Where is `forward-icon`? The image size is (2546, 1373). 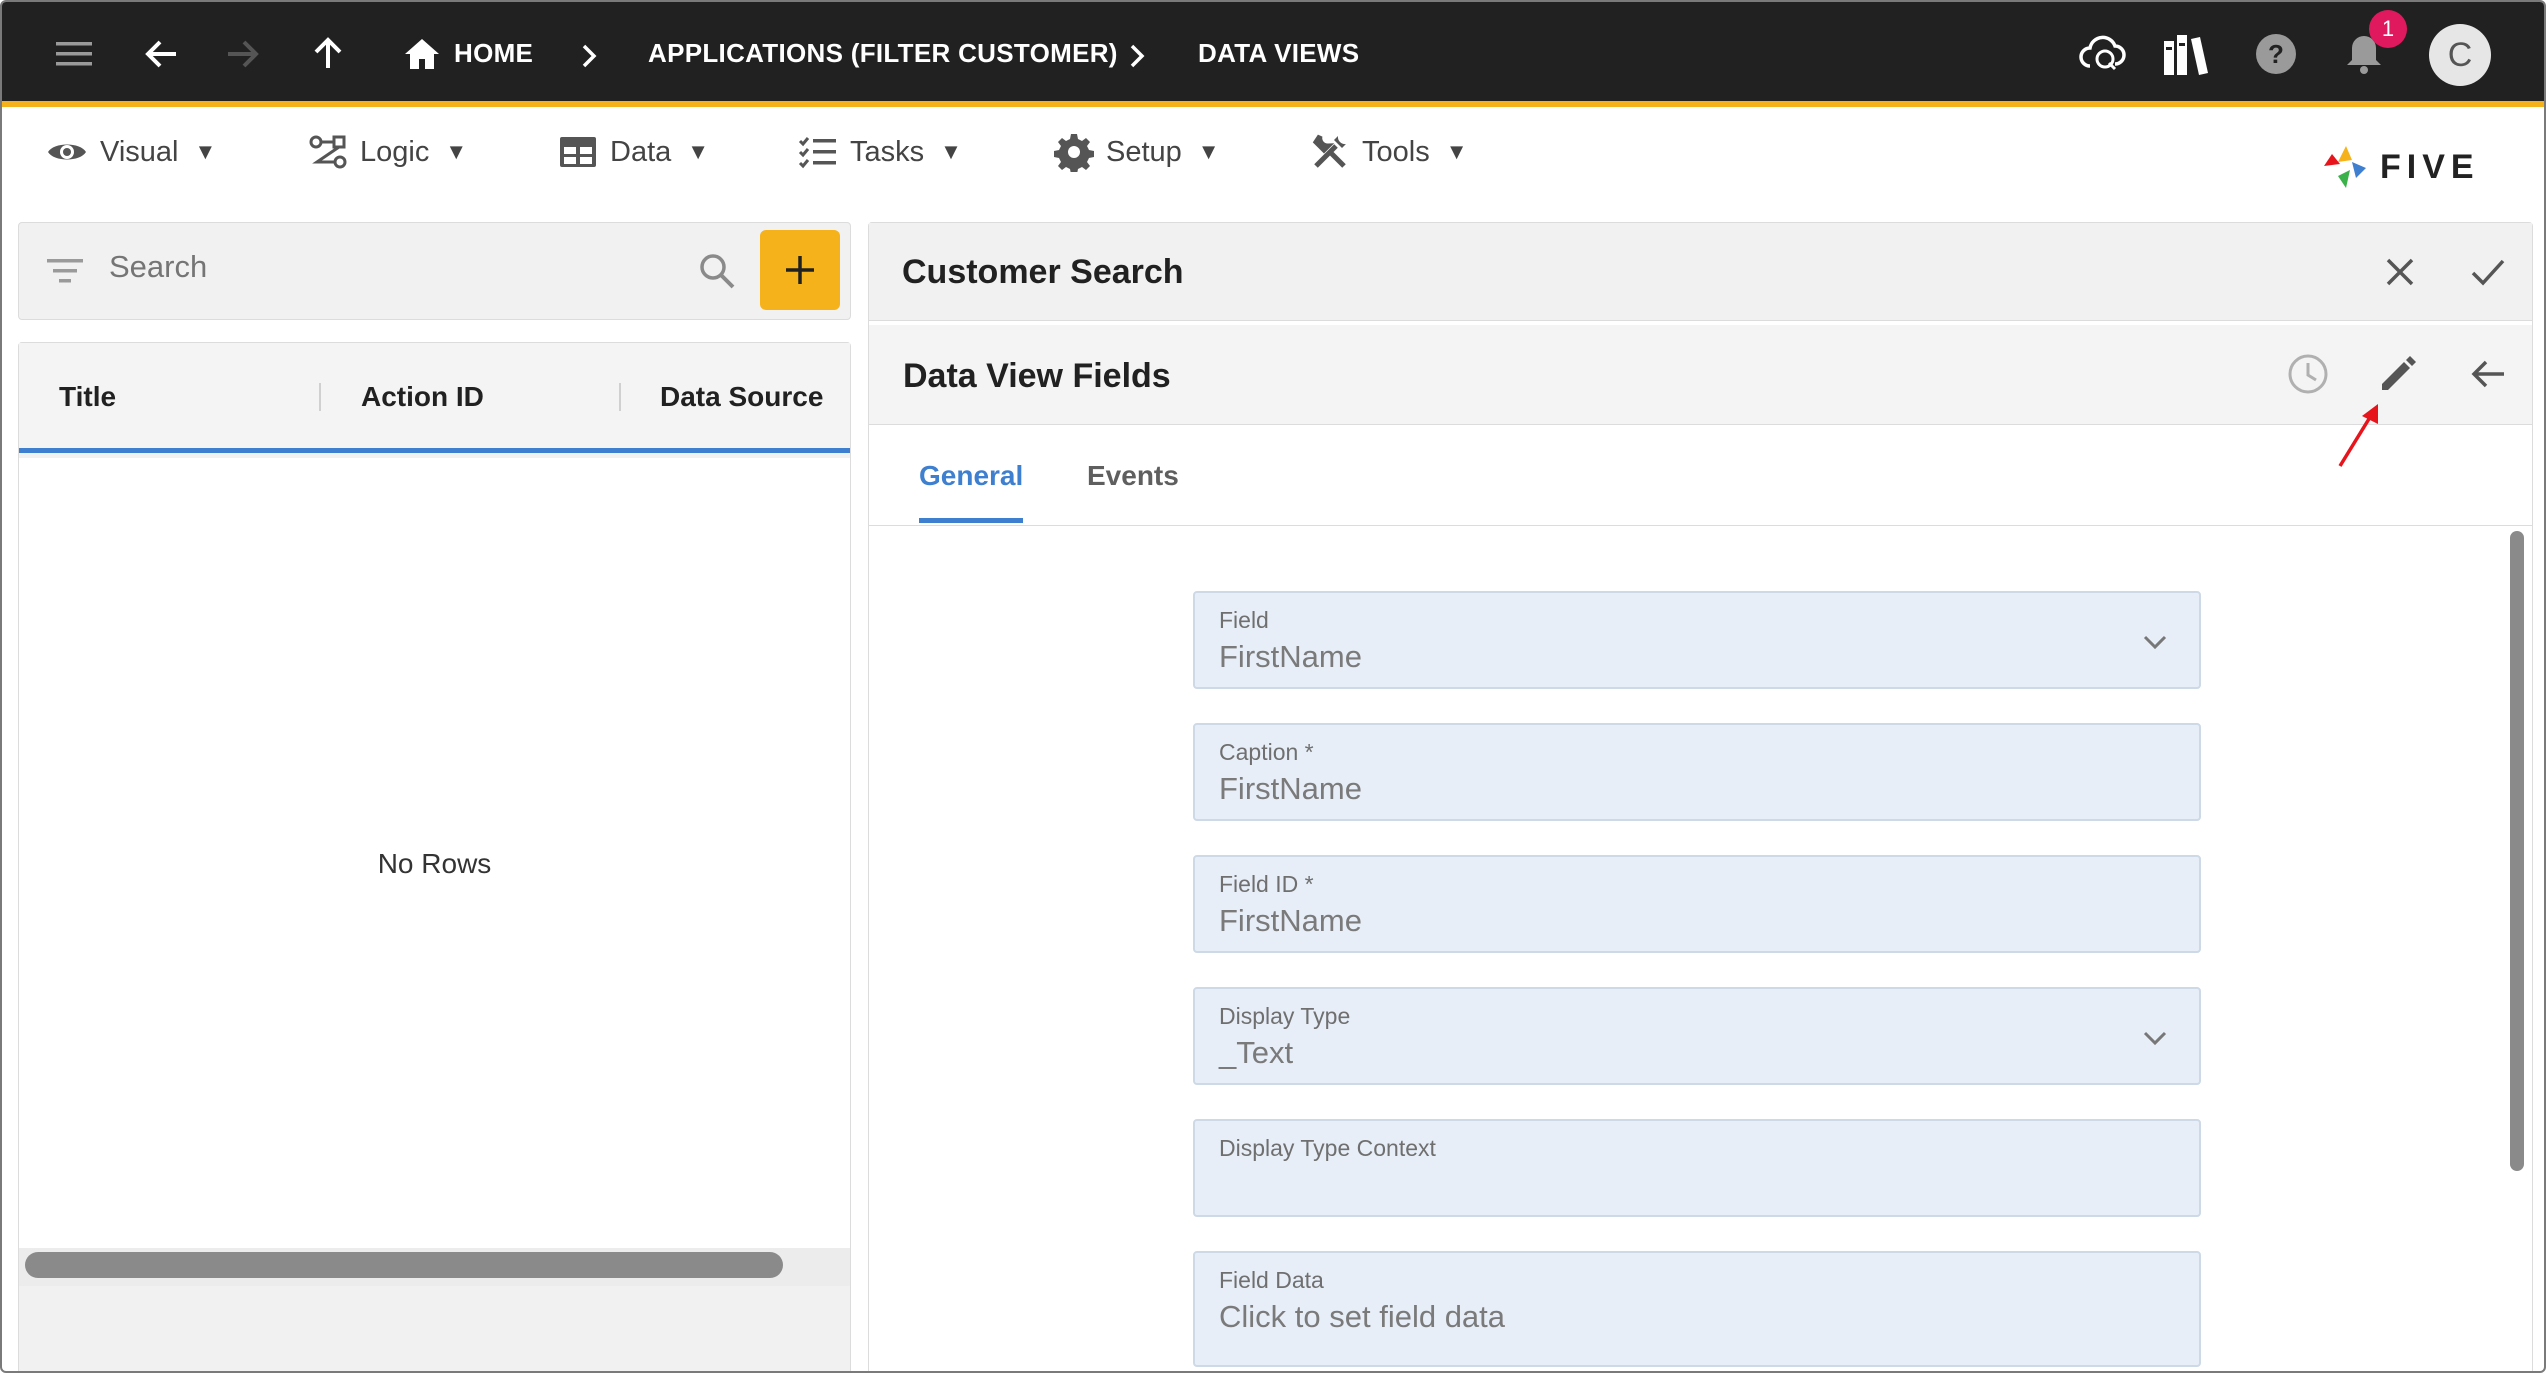
forward-icon is located at coordinates (242, 54).